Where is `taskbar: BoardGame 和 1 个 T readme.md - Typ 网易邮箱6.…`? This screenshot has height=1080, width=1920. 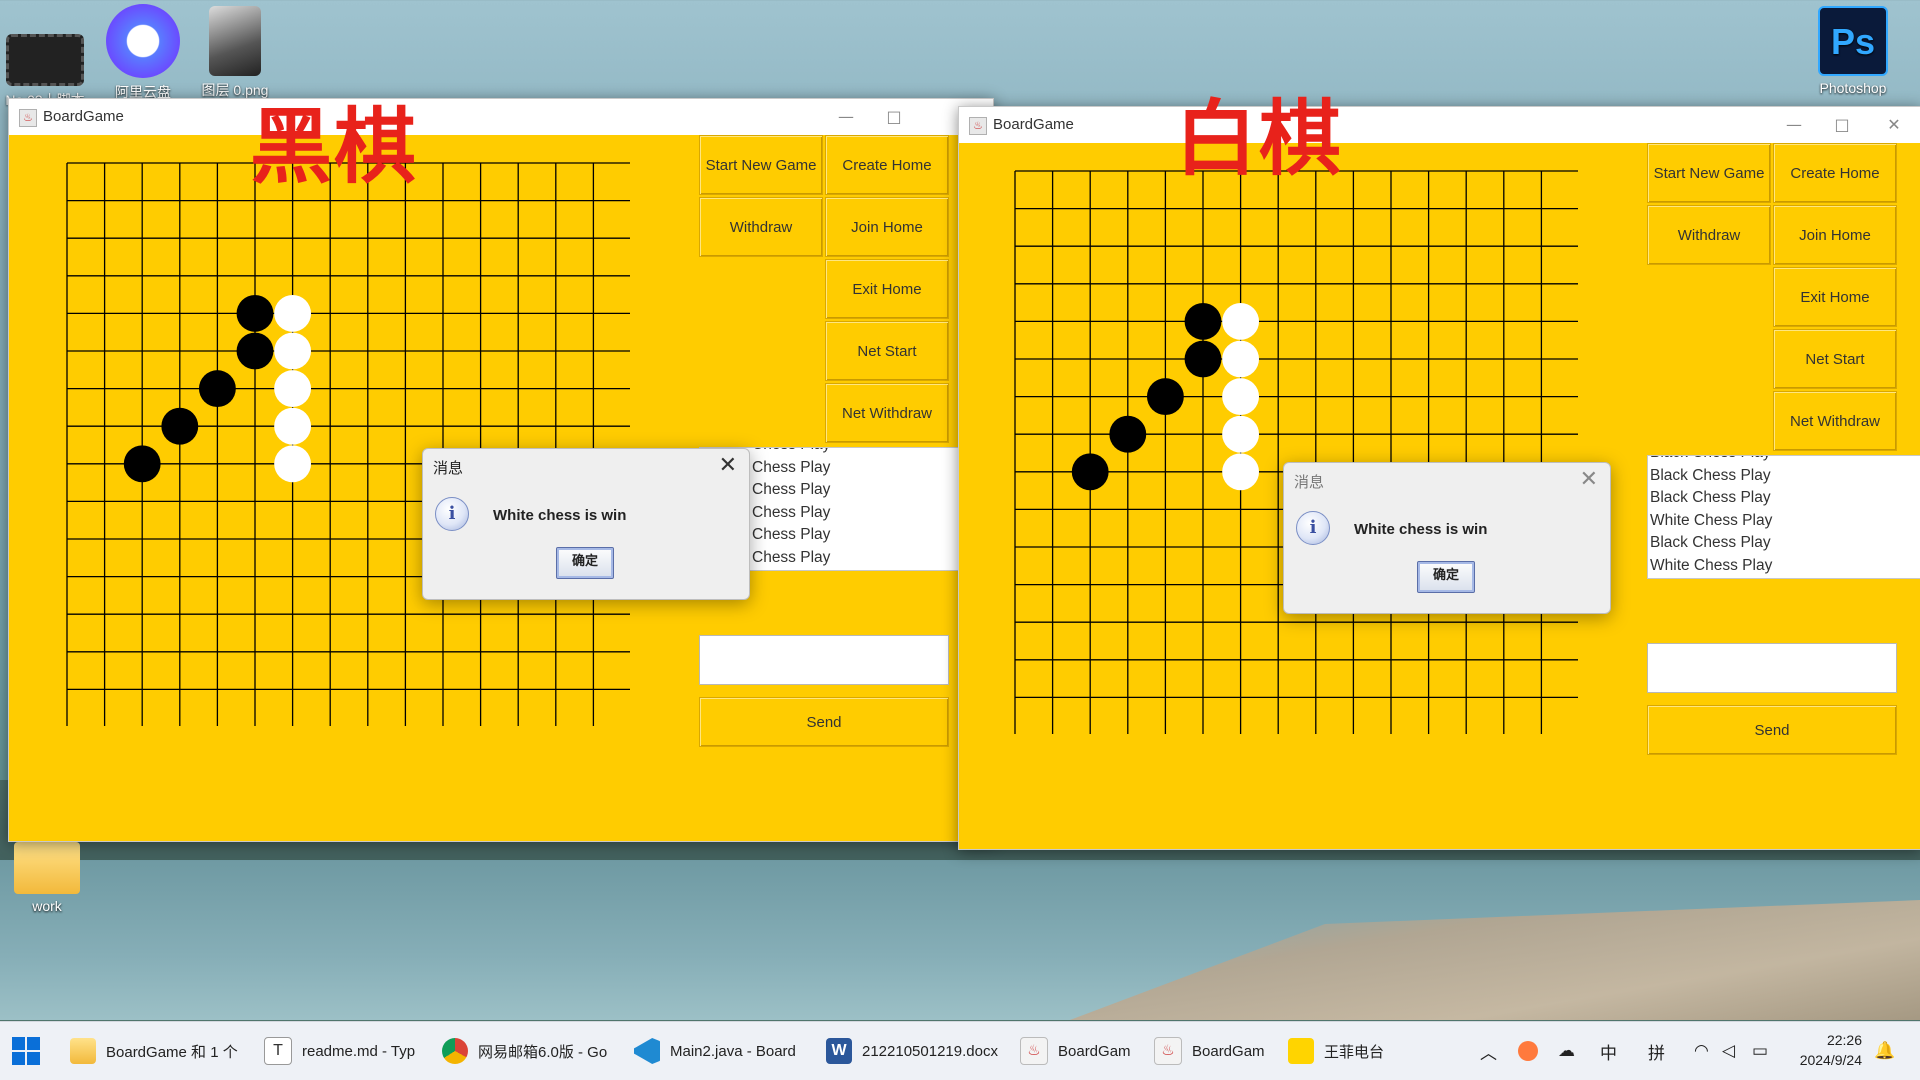 taskbar: BoardGame 和 1 个 T readme.md - Typ 网易邮箱6.… is located at coordinates (960, 1050).